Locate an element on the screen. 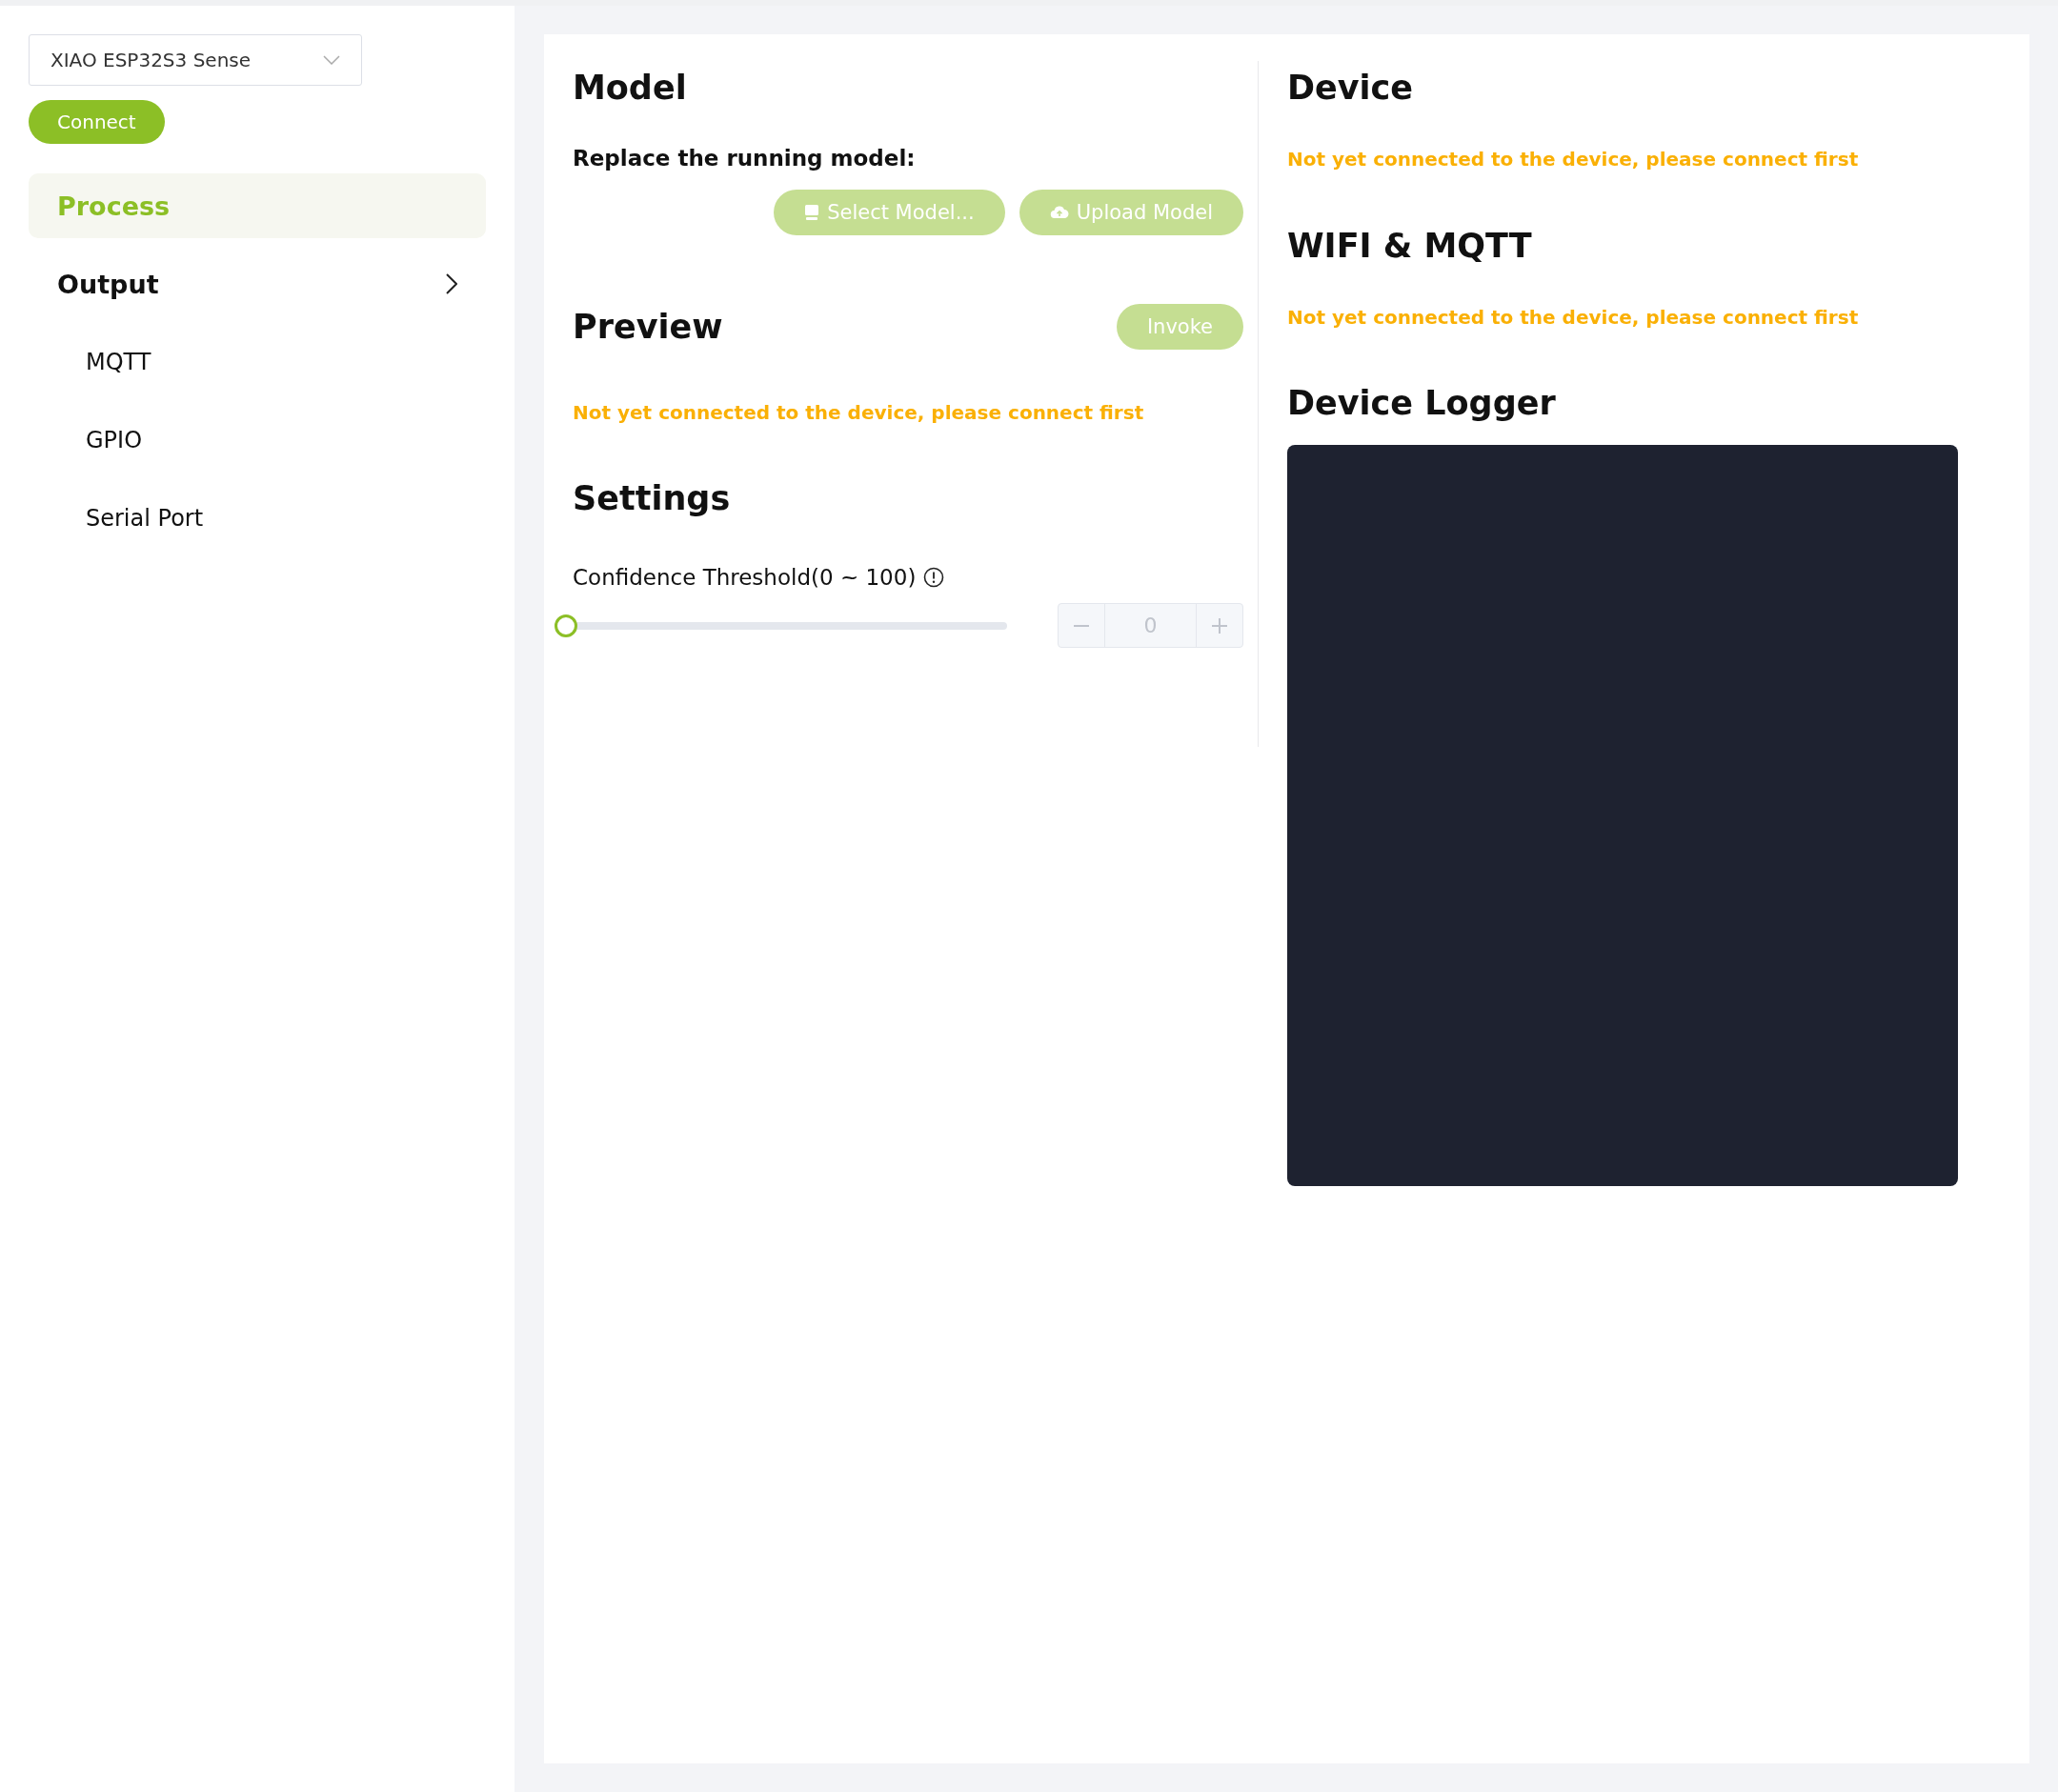 This screenshot has width=2058, height=1792. section-heading: Device is located at coordinates (1351, 88).